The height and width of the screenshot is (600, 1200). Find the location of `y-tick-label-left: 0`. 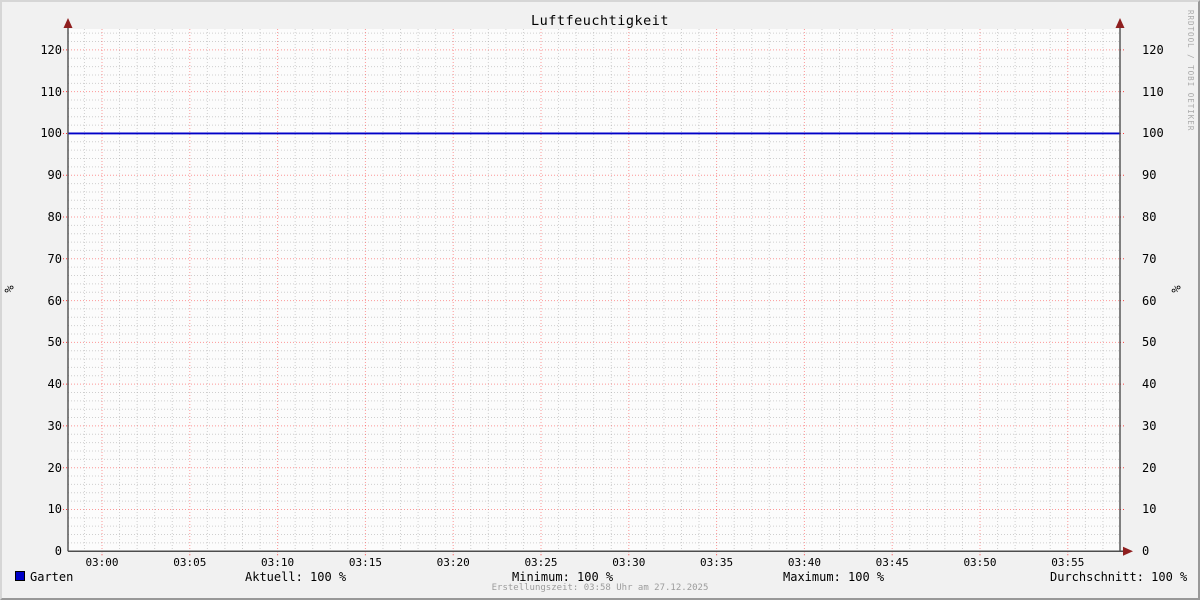

y-tick-label-left: 0 is located at coordinates (58, 551).